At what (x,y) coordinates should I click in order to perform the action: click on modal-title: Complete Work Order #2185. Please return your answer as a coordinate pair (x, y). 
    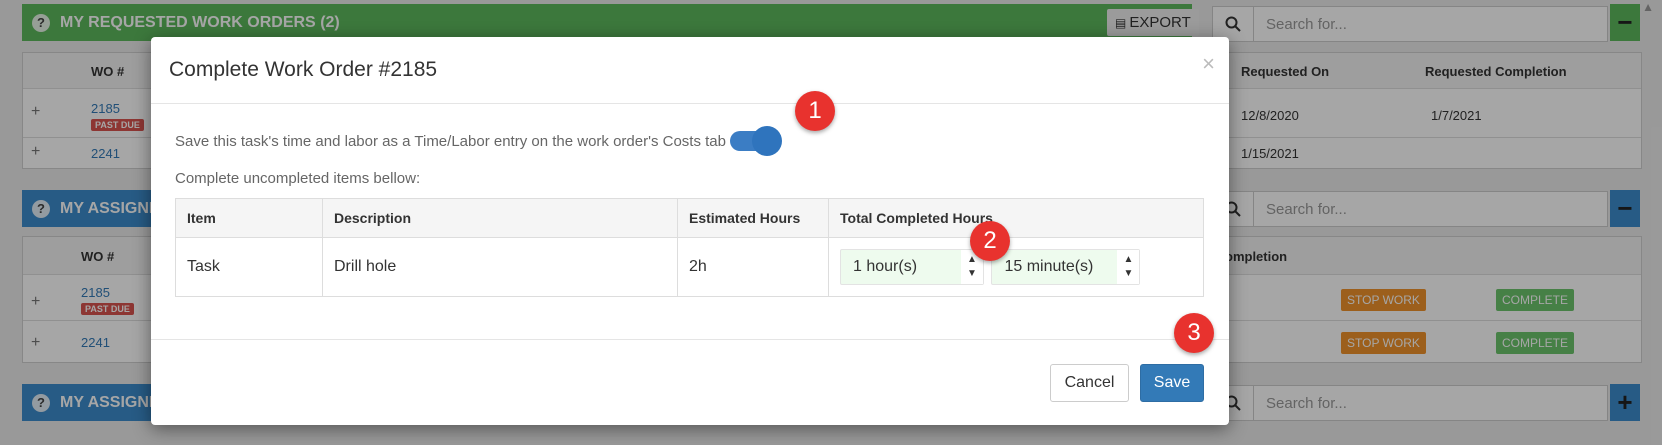
    Looking at the image, I should click on (303, 69).